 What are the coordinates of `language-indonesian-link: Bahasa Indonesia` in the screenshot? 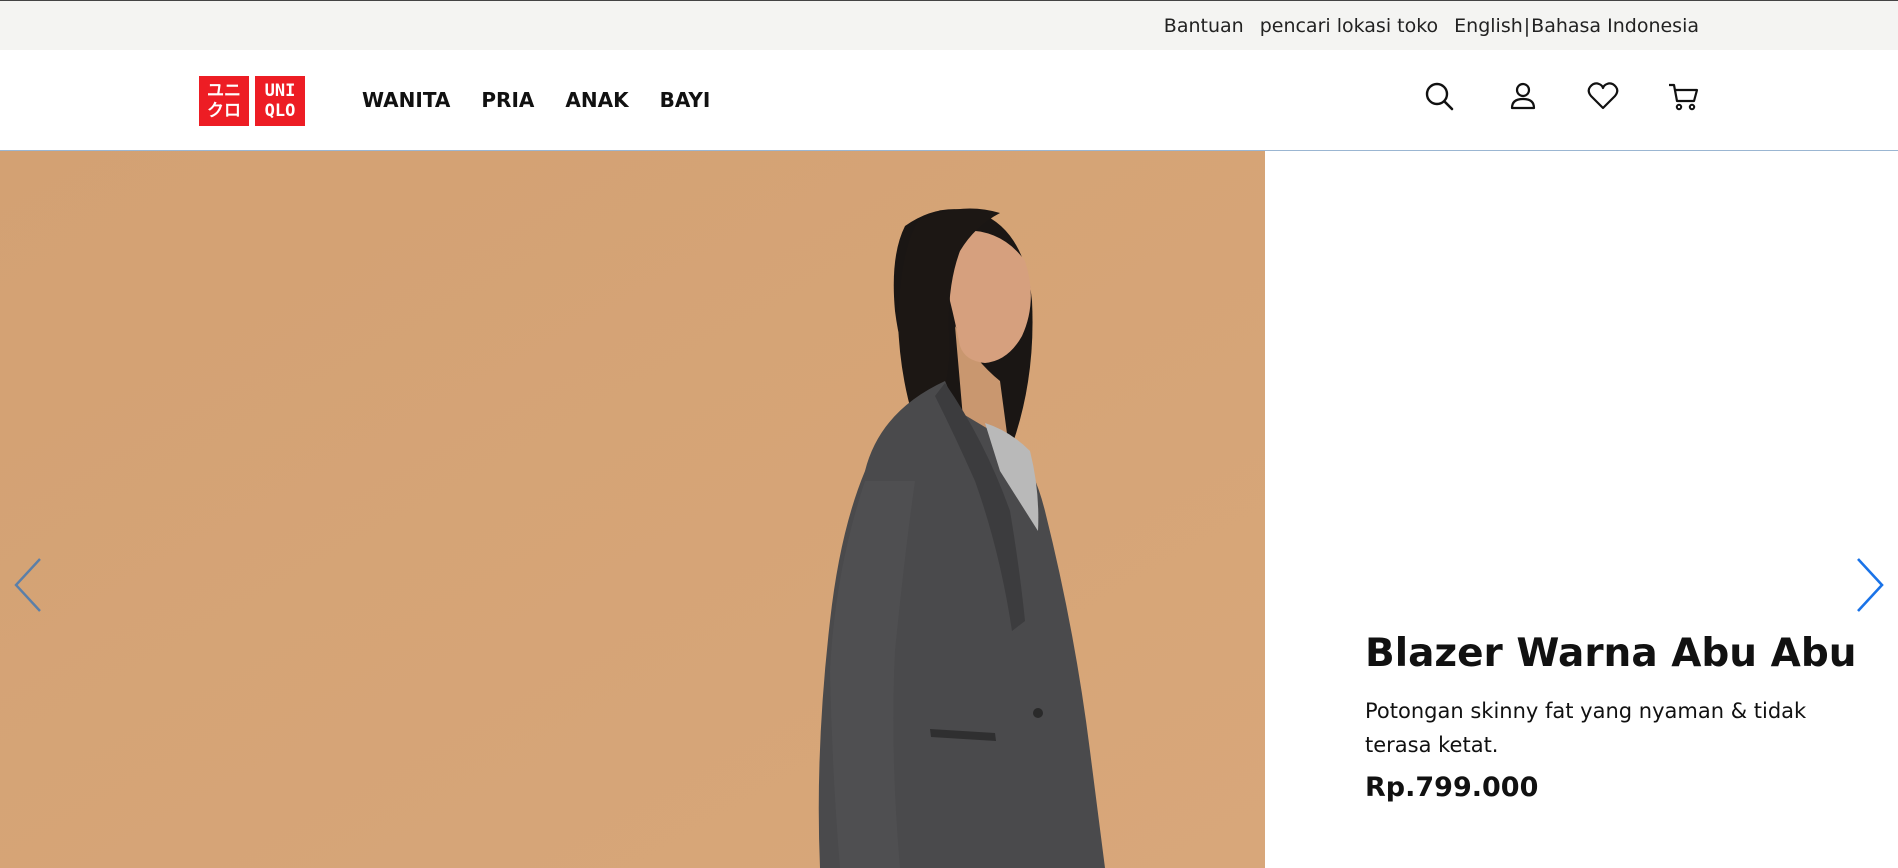 It's located at (1615, 26).